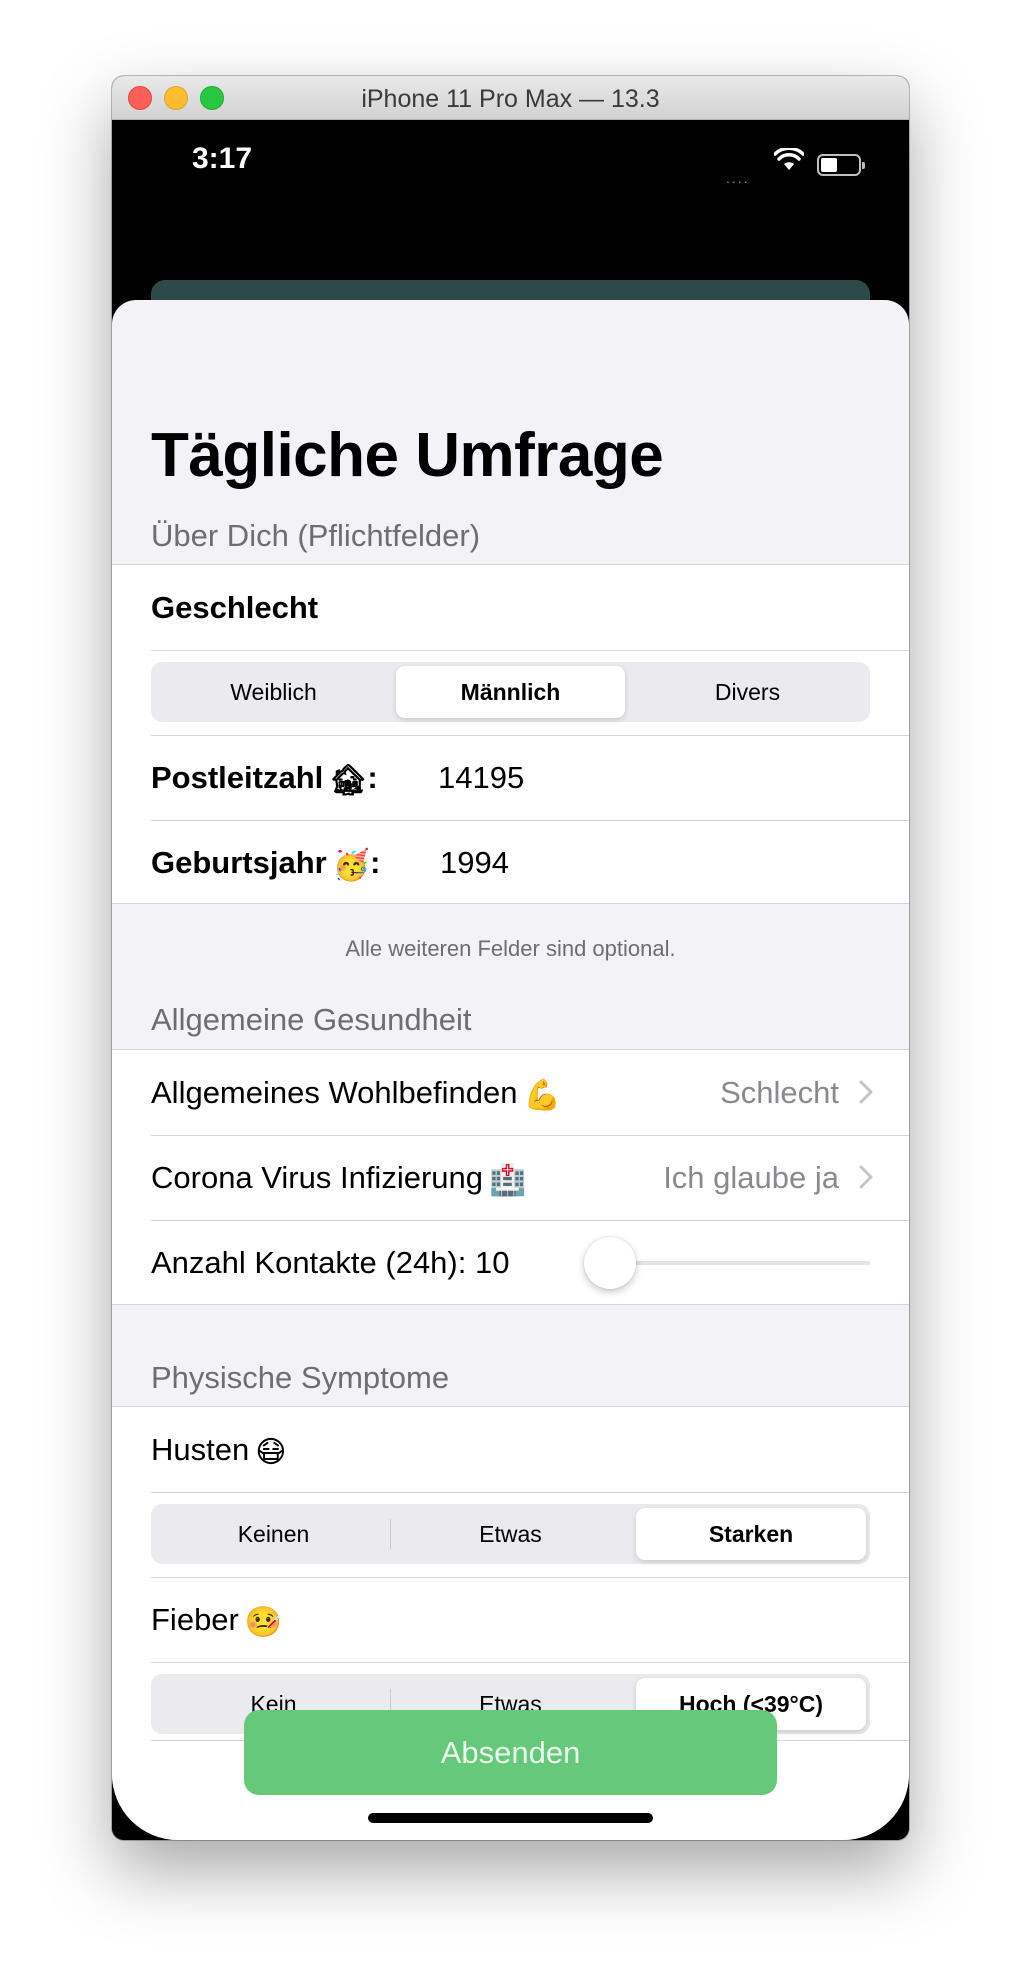 The height and width of the screenshot is (1988, 1020). I want to click on section-header-health: Allgemeine Gesundheit, so click(311, 1019).